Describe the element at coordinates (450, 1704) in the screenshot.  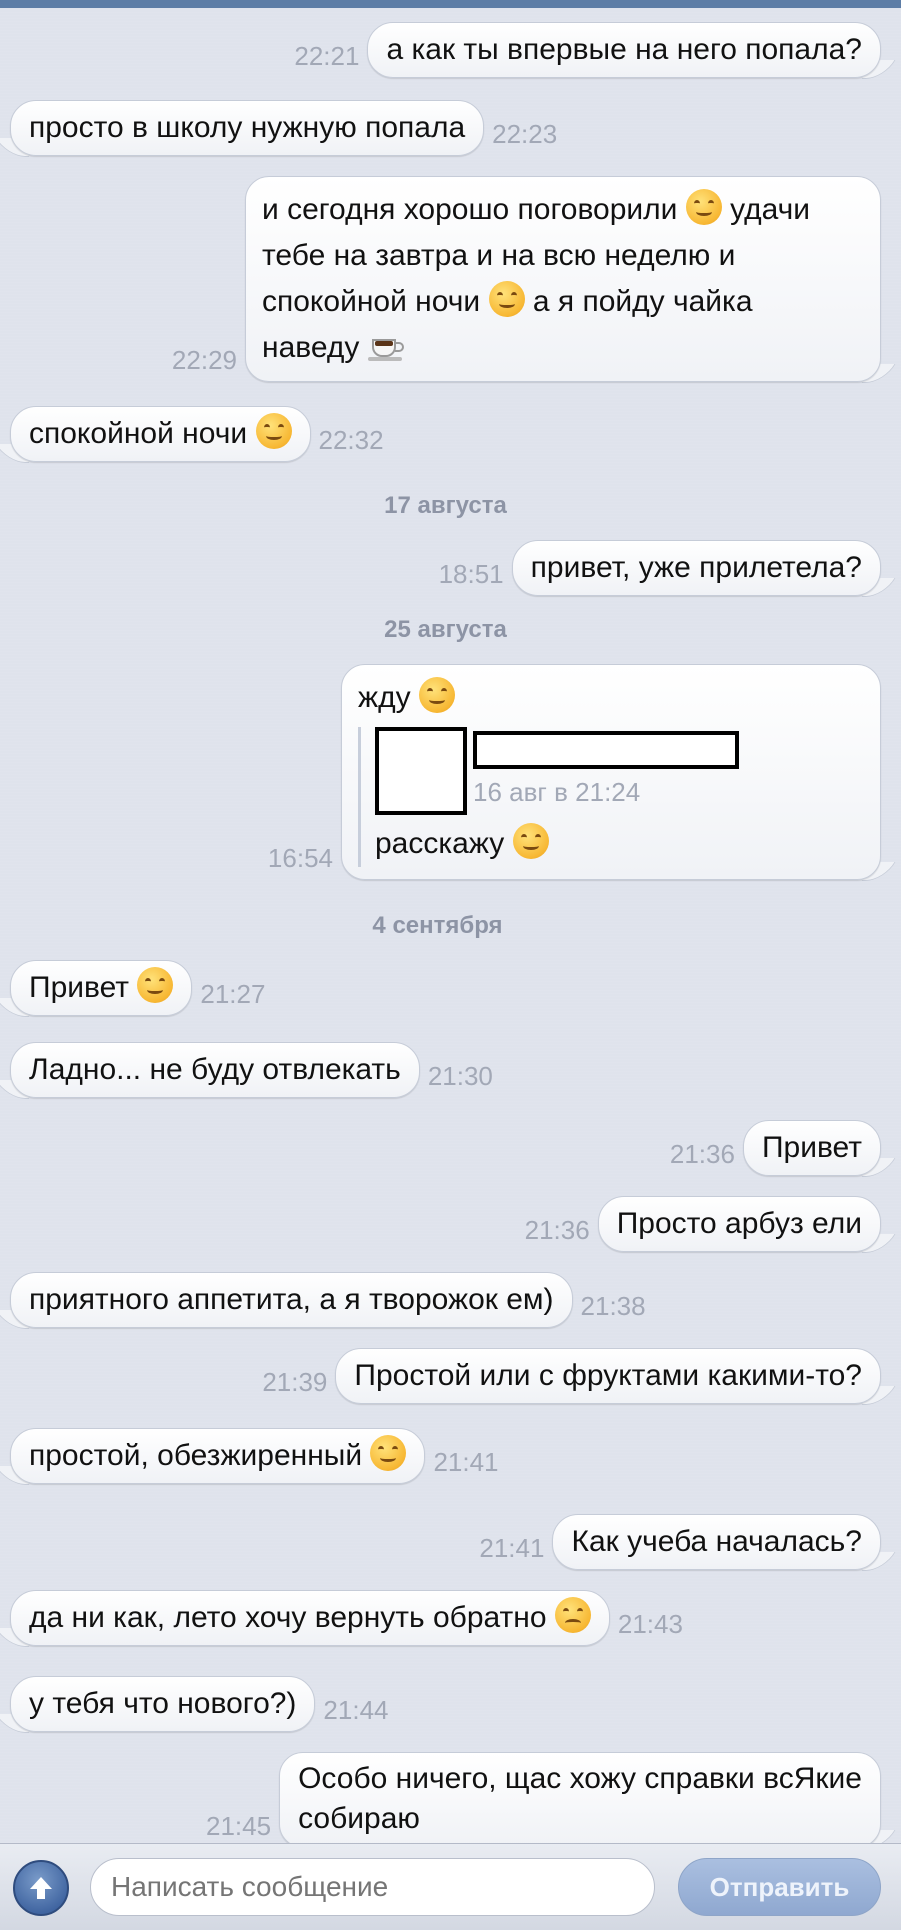
I see `message-row: у тебя что нового?) 21:44` at that location.